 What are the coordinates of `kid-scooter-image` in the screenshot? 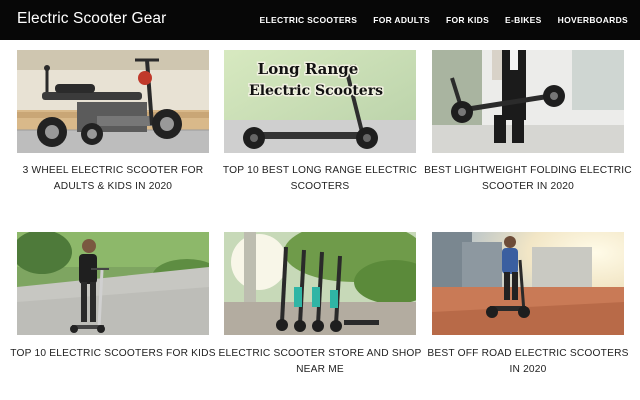 It's located at (113, 283).